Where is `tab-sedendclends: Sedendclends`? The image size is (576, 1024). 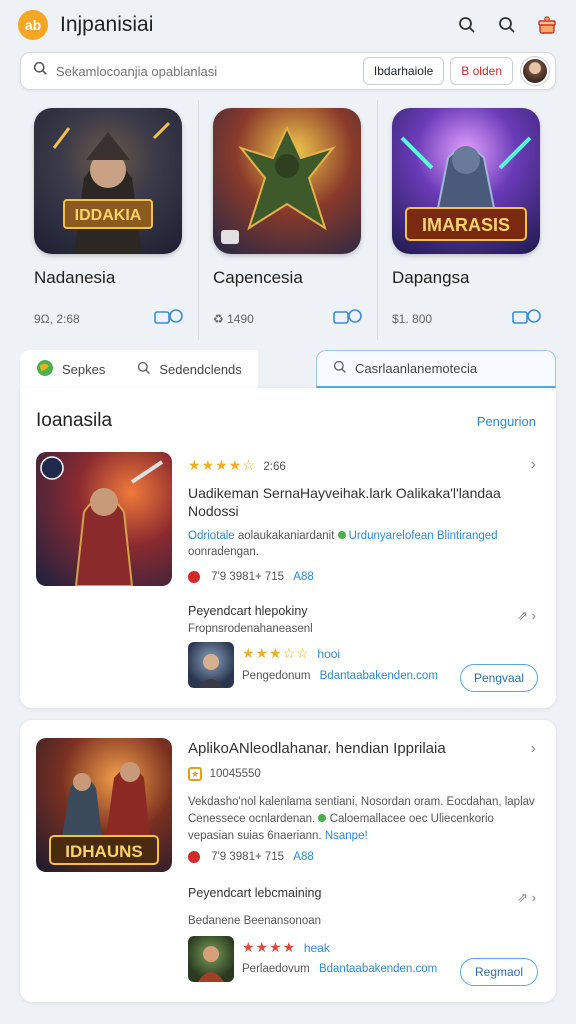
tab-sedendclends: Sedendclends is located at coordinates (189, 369).